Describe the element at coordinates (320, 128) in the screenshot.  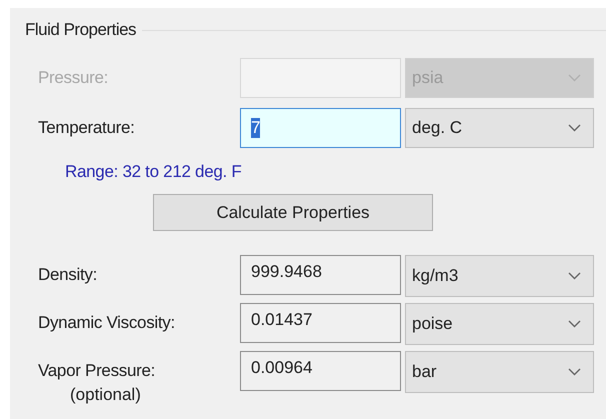
I see `input-field: 7` at that location.